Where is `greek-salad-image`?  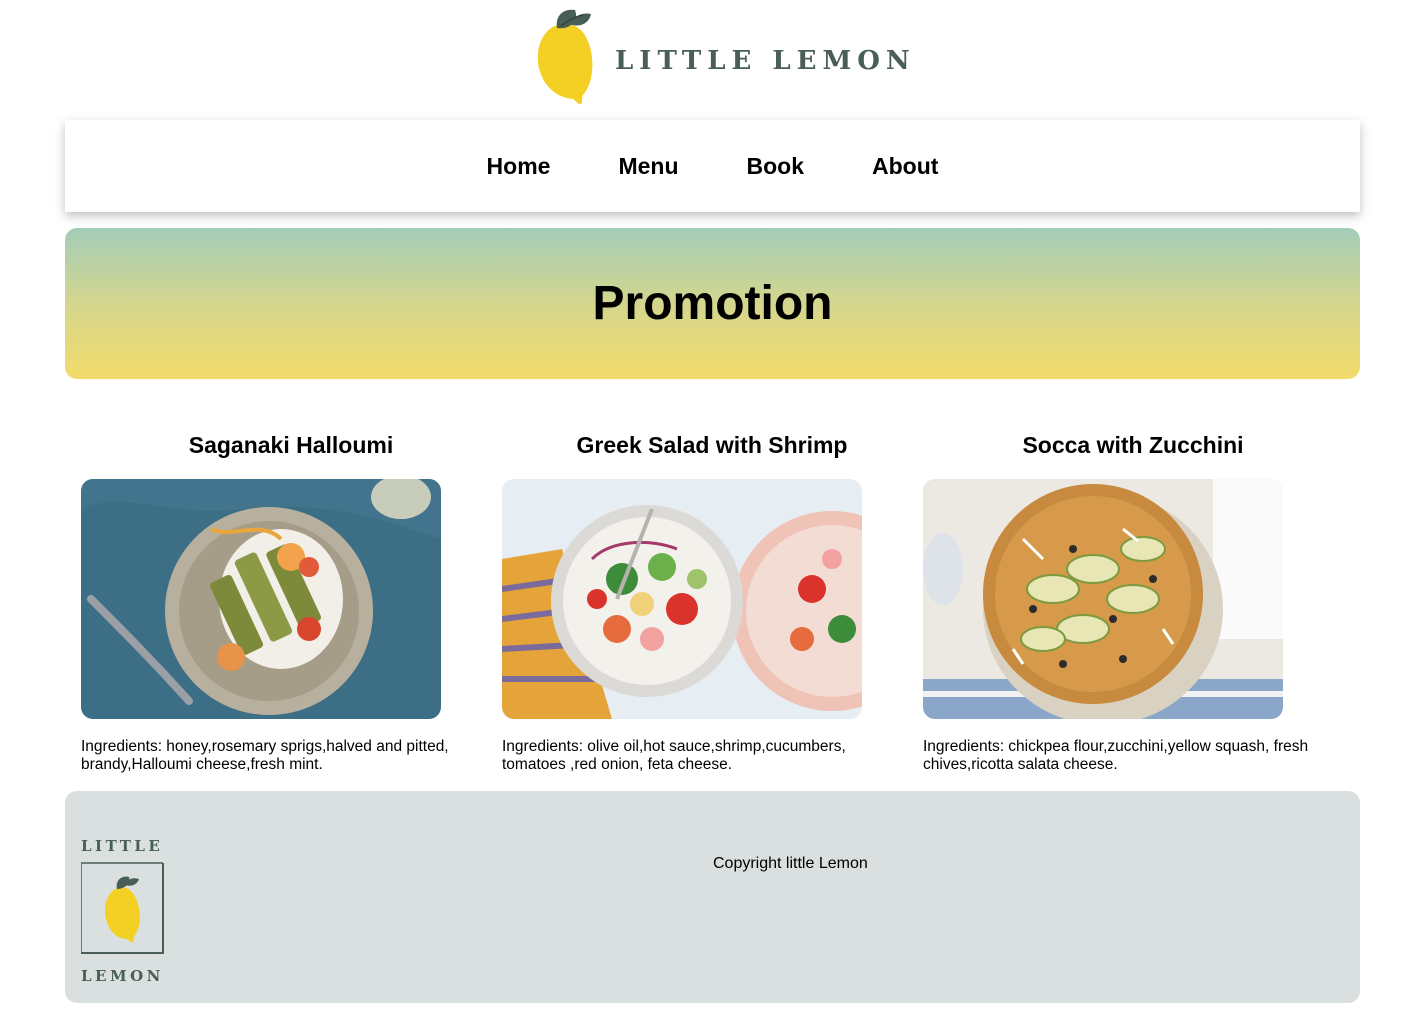
greek-salad-image is located at coordinates (682, 599).